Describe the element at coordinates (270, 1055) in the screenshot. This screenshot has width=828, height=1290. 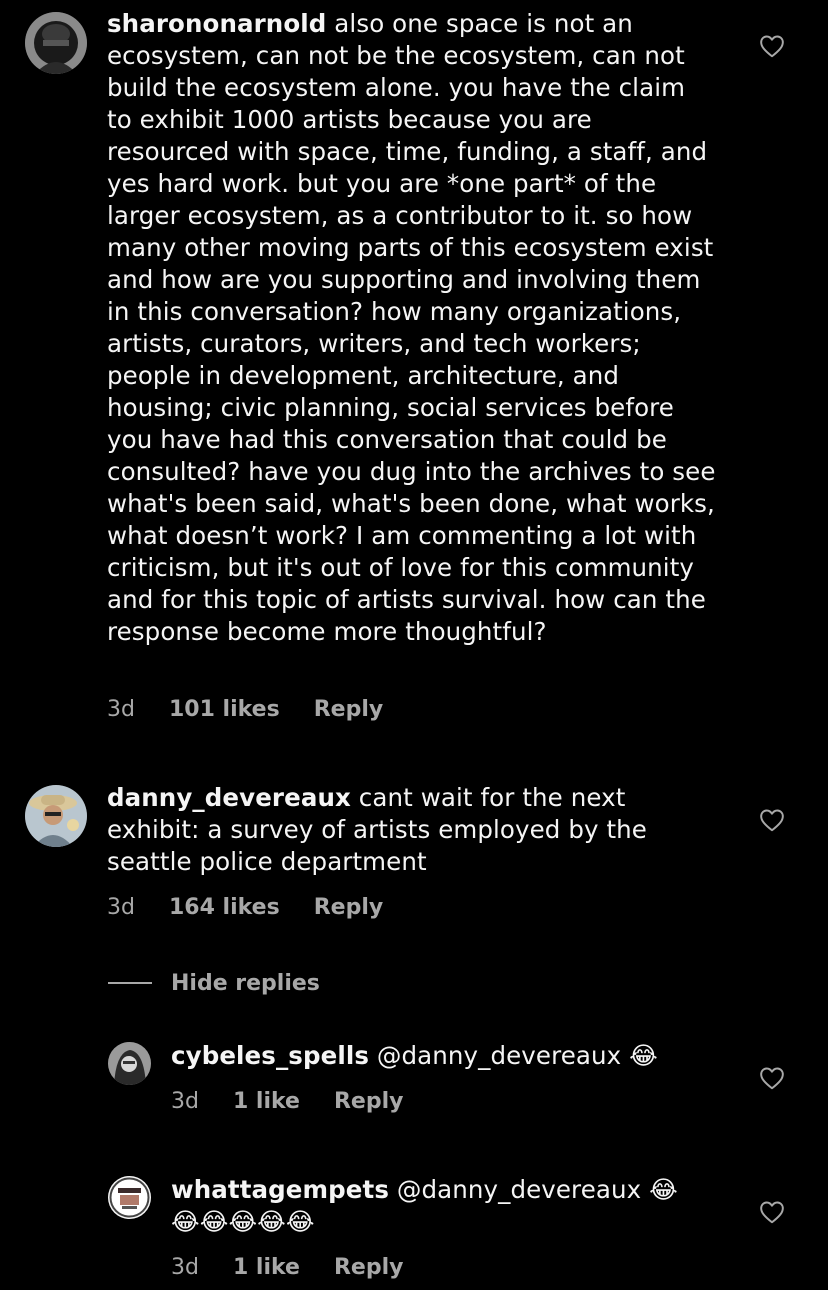
I see `comment-username: cybeles_spells` at that location.